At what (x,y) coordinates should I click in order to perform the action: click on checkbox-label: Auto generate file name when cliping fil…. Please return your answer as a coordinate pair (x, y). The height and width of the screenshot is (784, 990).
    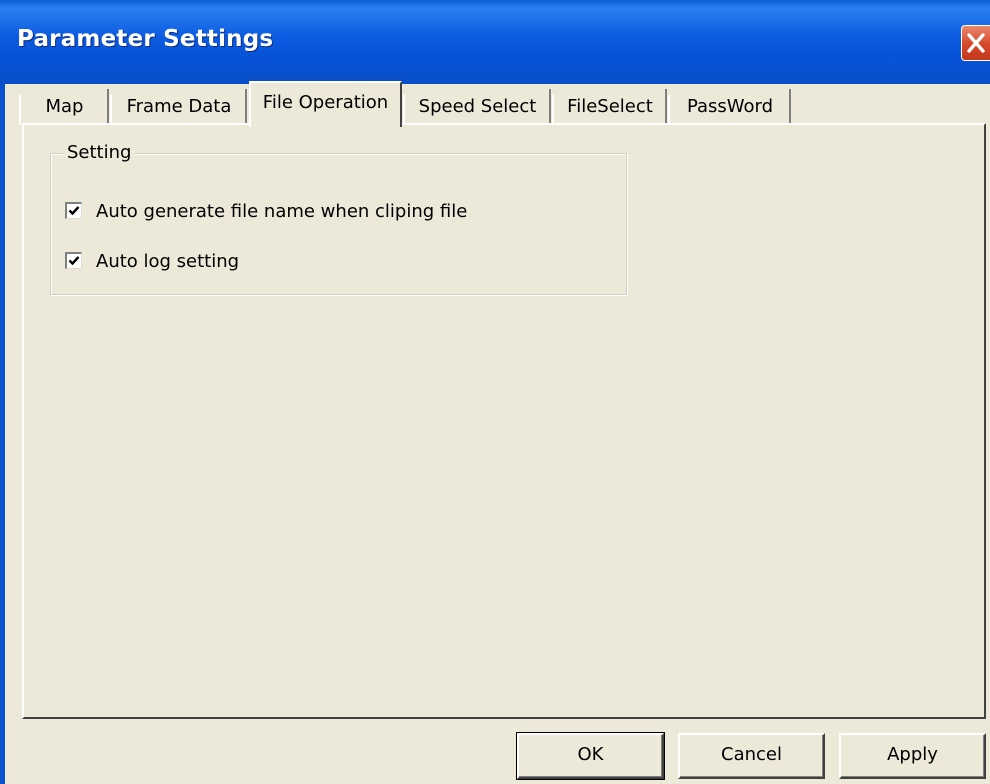
    Looking at the image, I should click on (282, 211).